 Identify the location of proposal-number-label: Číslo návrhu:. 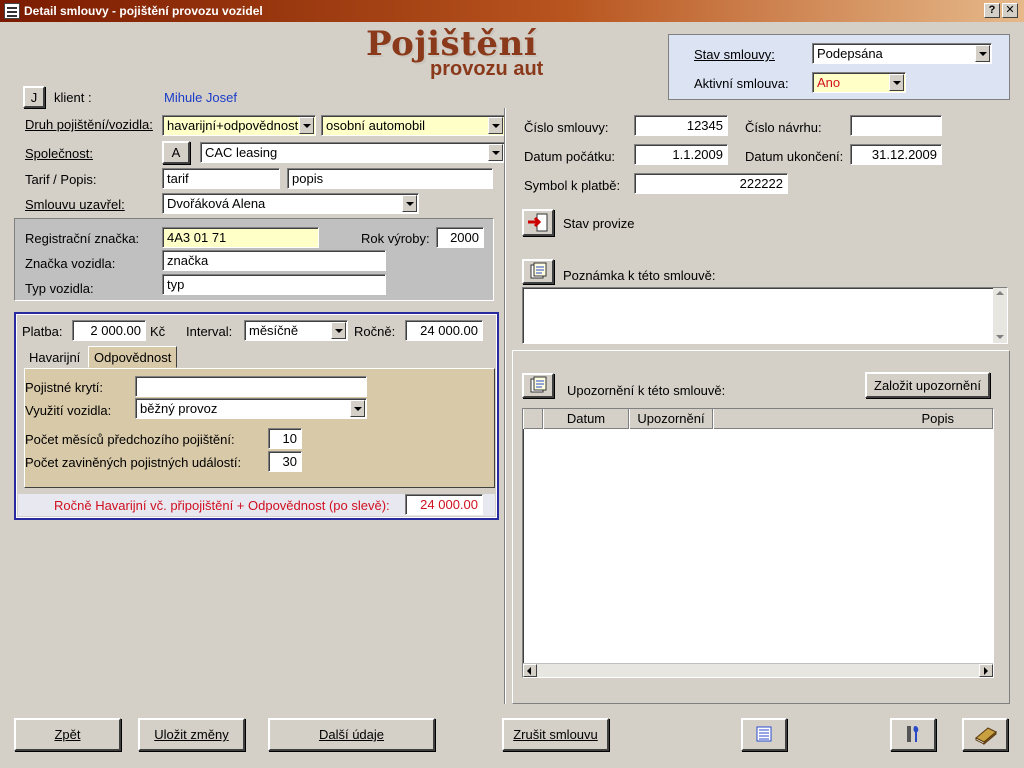
(783, 127).